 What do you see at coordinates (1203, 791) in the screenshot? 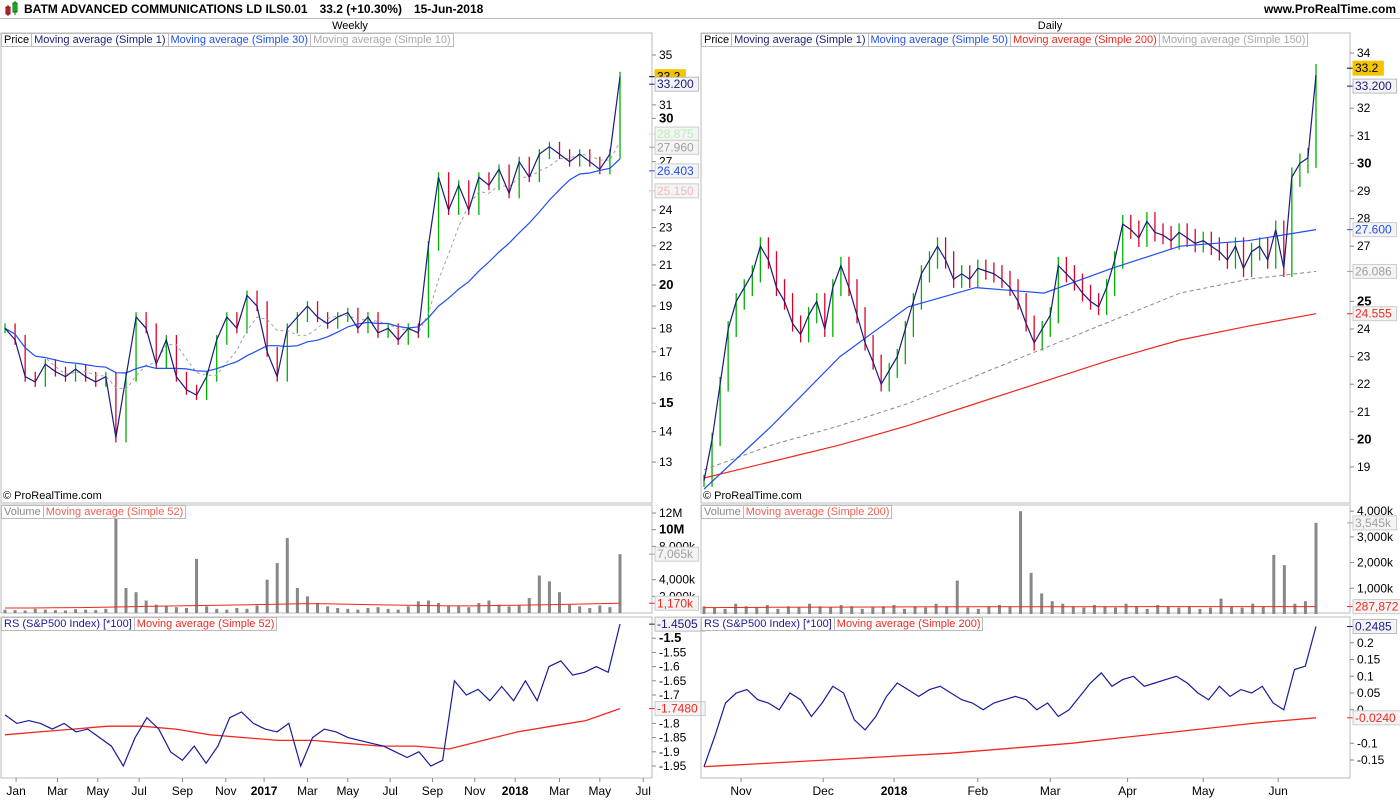
I see `daily-x-label: May` at bounding box center [1203, 791].